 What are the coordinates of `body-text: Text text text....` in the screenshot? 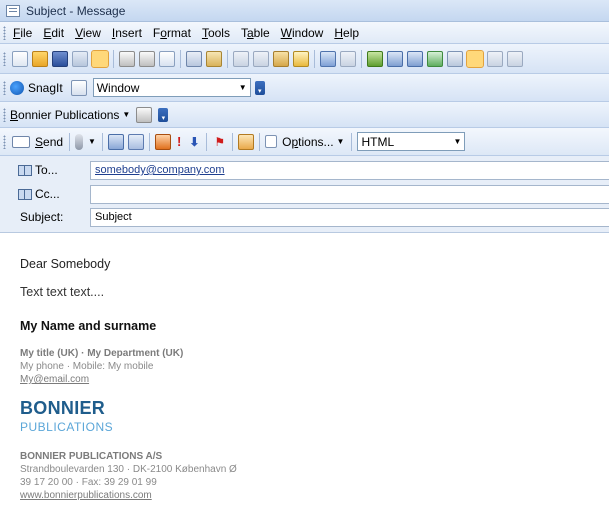 It's located at (62, 292).